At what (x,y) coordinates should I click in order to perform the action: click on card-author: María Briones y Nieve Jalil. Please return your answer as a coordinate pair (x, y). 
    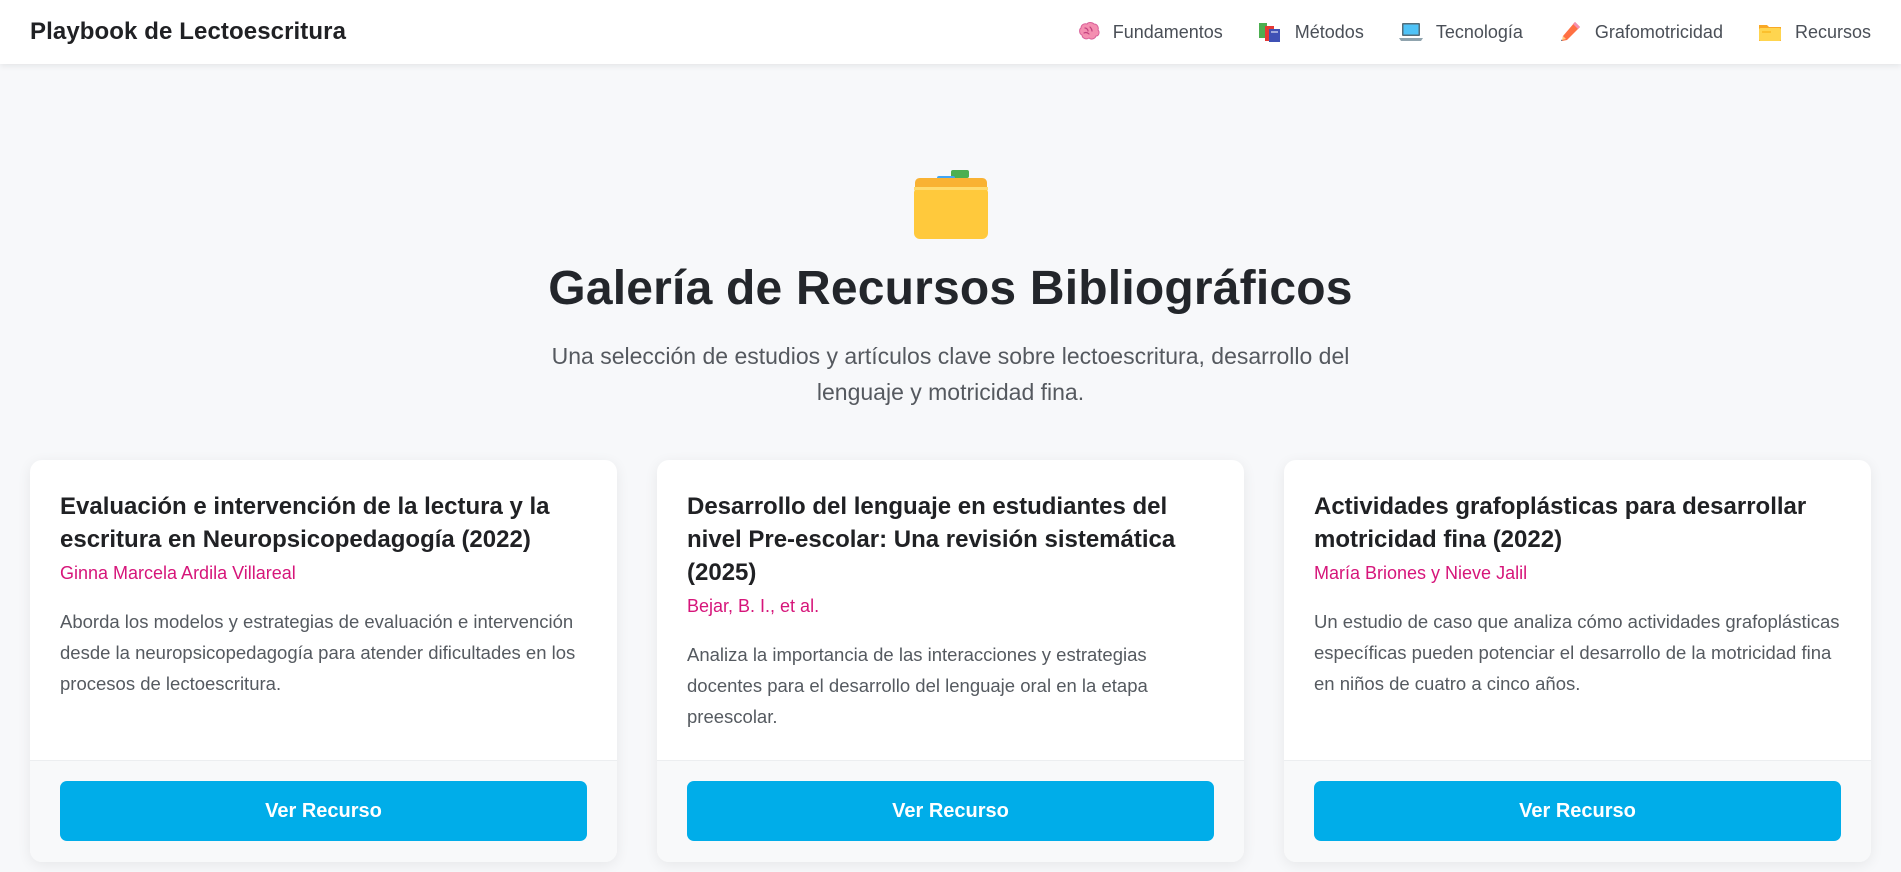
    Looking at the image, I should click on (1421, 573).